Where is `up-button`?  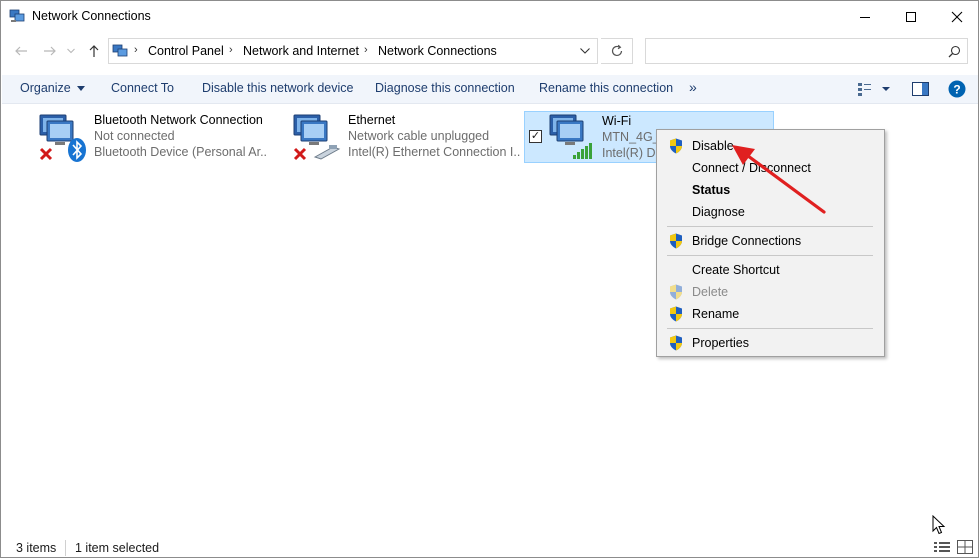 up-button is located at coordinates (94, 51).